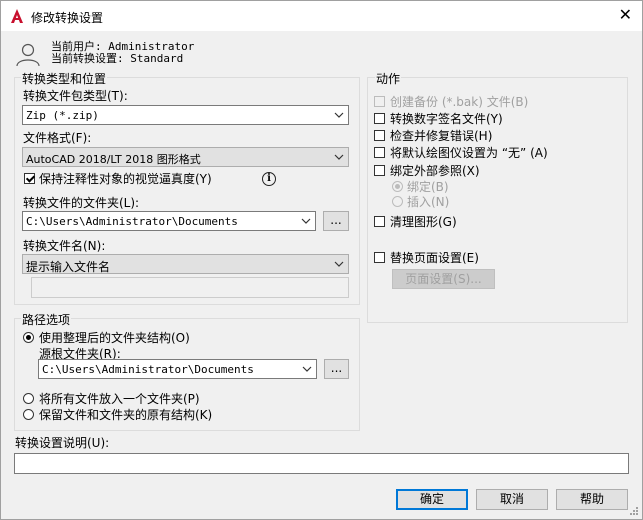  Describe the element at coordinates (321, 16) in the screenshot. I see `title-bar: 修改转换设置 ✕` at that location.